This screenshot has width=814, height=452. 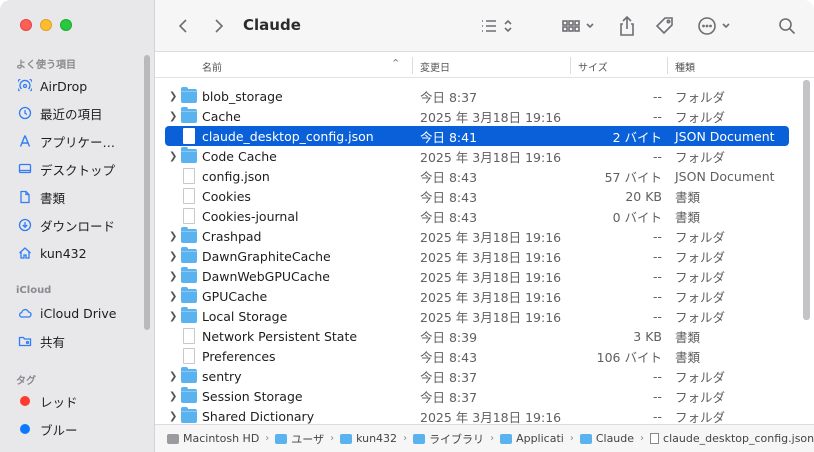 I want to click on tag-icon, so click(x=664, y=26).